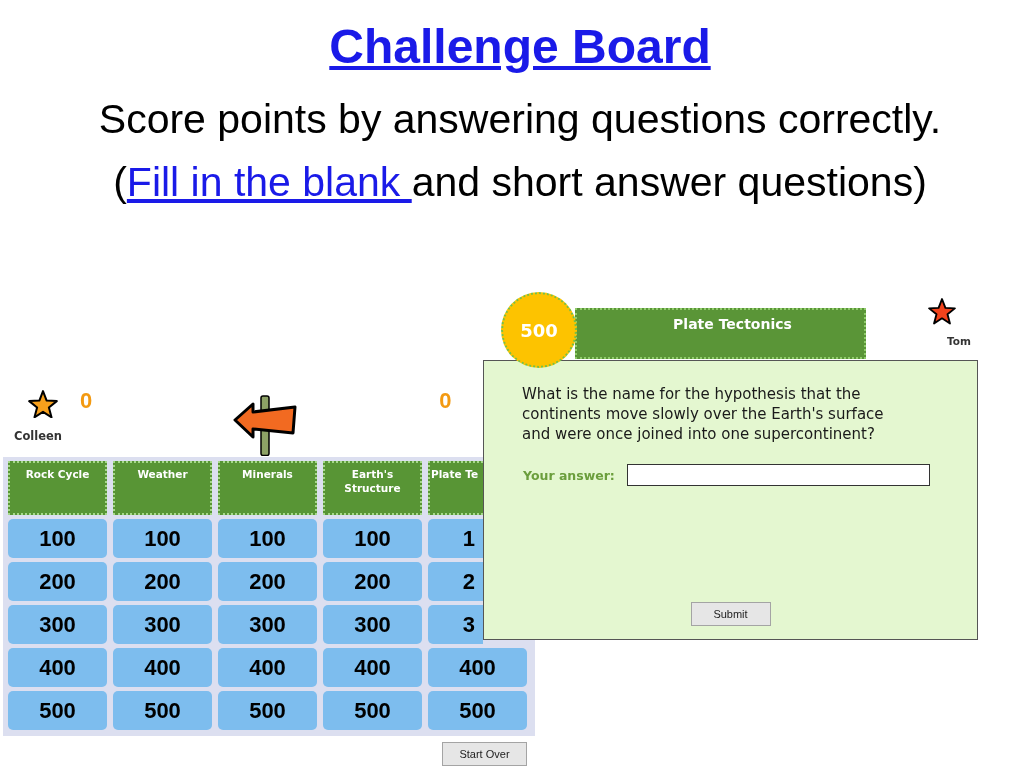 The width and height of the screenshot is (1024, 768). I want to click on question-text: What is the name for the hypothesis that the continents move slowly over the Earth's surface and were once joined into one supercontinent?, so click(703, 414).